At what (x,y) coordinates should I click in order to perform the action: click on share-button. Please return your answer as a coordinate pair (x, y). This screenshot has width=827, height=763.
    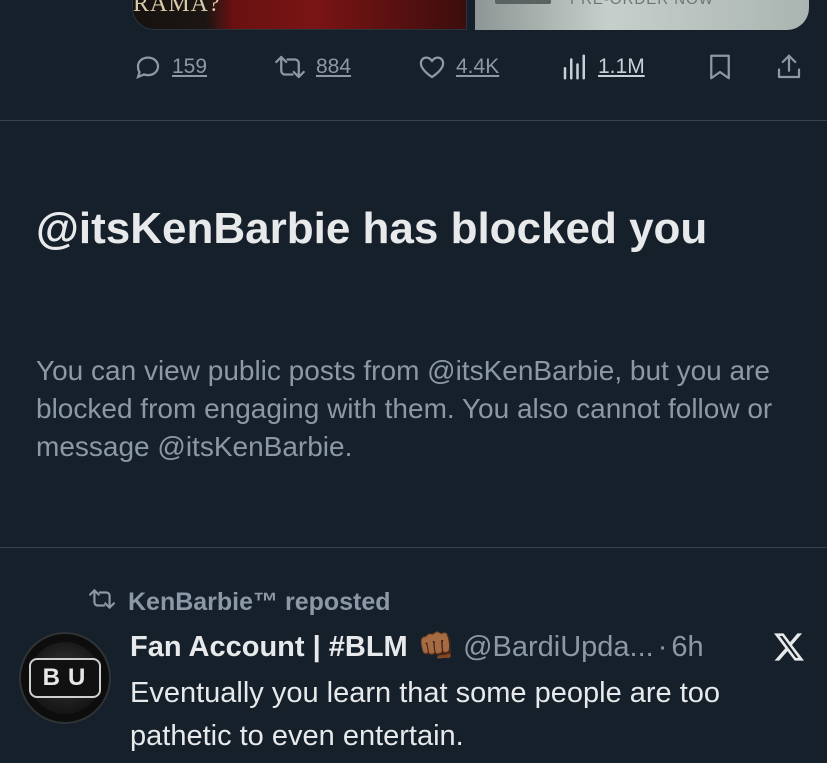
    Looking at the image, I should click on (789, 67).